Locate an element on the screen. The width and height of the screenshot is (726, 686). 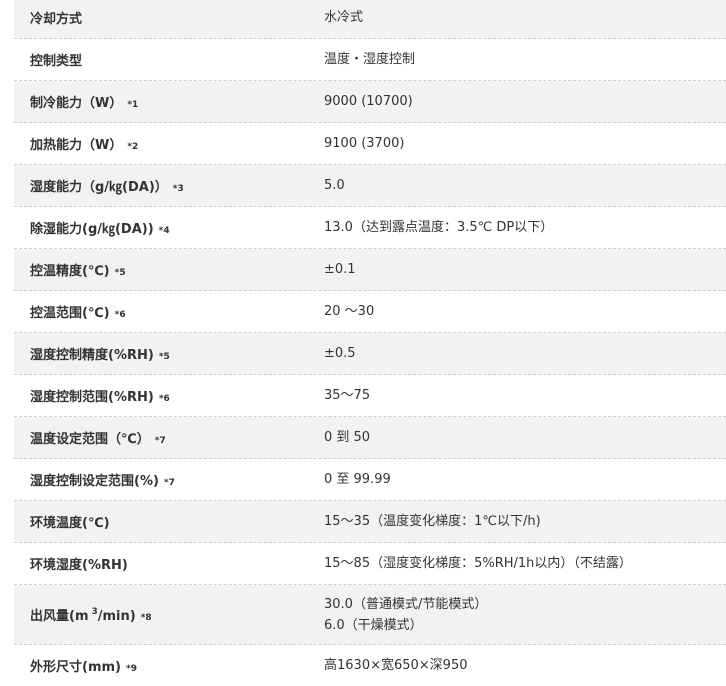
spec-row-airflow: 出风量(m 3/min) *8 30.0（普通模式/节能模式） 6.0（干燥模式） is located at coordinates (370, 615).